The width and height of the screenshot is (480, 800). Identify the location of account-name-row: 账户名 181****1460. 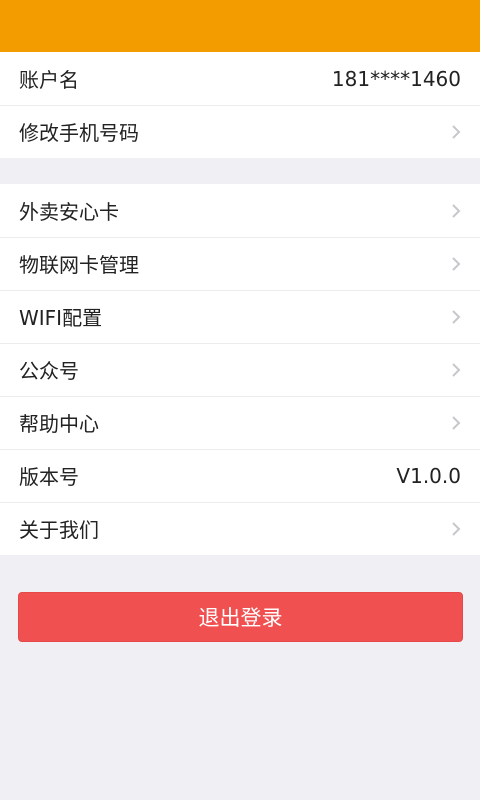
(240, 78).